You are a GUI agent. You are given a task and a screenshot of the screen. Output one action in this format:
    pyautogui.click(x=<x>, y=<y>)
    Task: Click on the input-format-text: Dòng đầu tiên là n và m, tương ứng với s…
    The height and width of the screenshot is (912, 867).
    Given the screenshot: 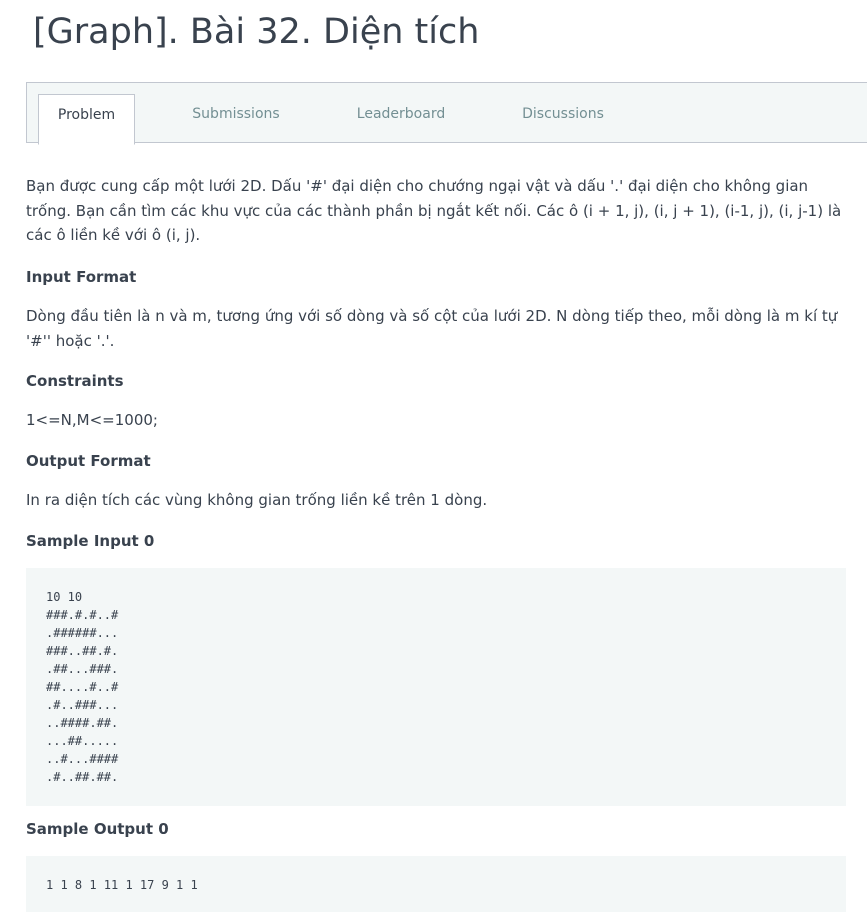 What is the action you would take?
    pyautogui.click(x=432, y=328)
    